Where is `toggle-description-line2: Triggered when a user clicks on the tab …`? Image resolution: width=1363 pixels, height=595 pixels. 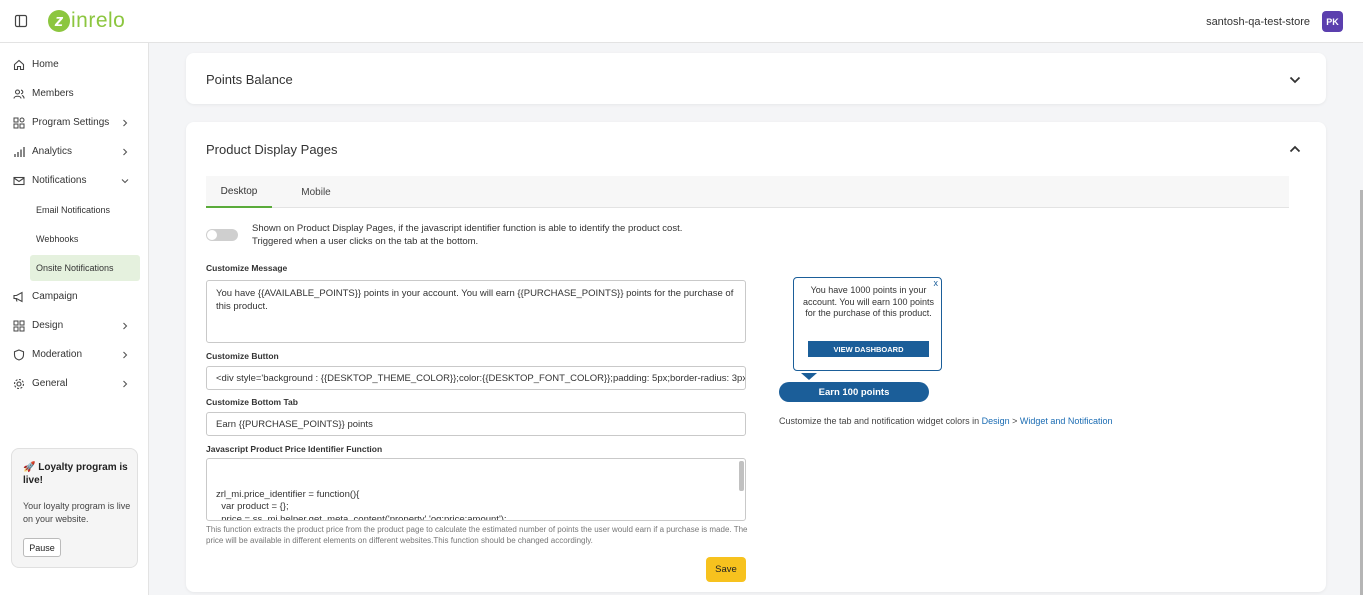 toggle-description-line2: Triggered when a user clicks on the tab … is located at coordinates (365, 241).